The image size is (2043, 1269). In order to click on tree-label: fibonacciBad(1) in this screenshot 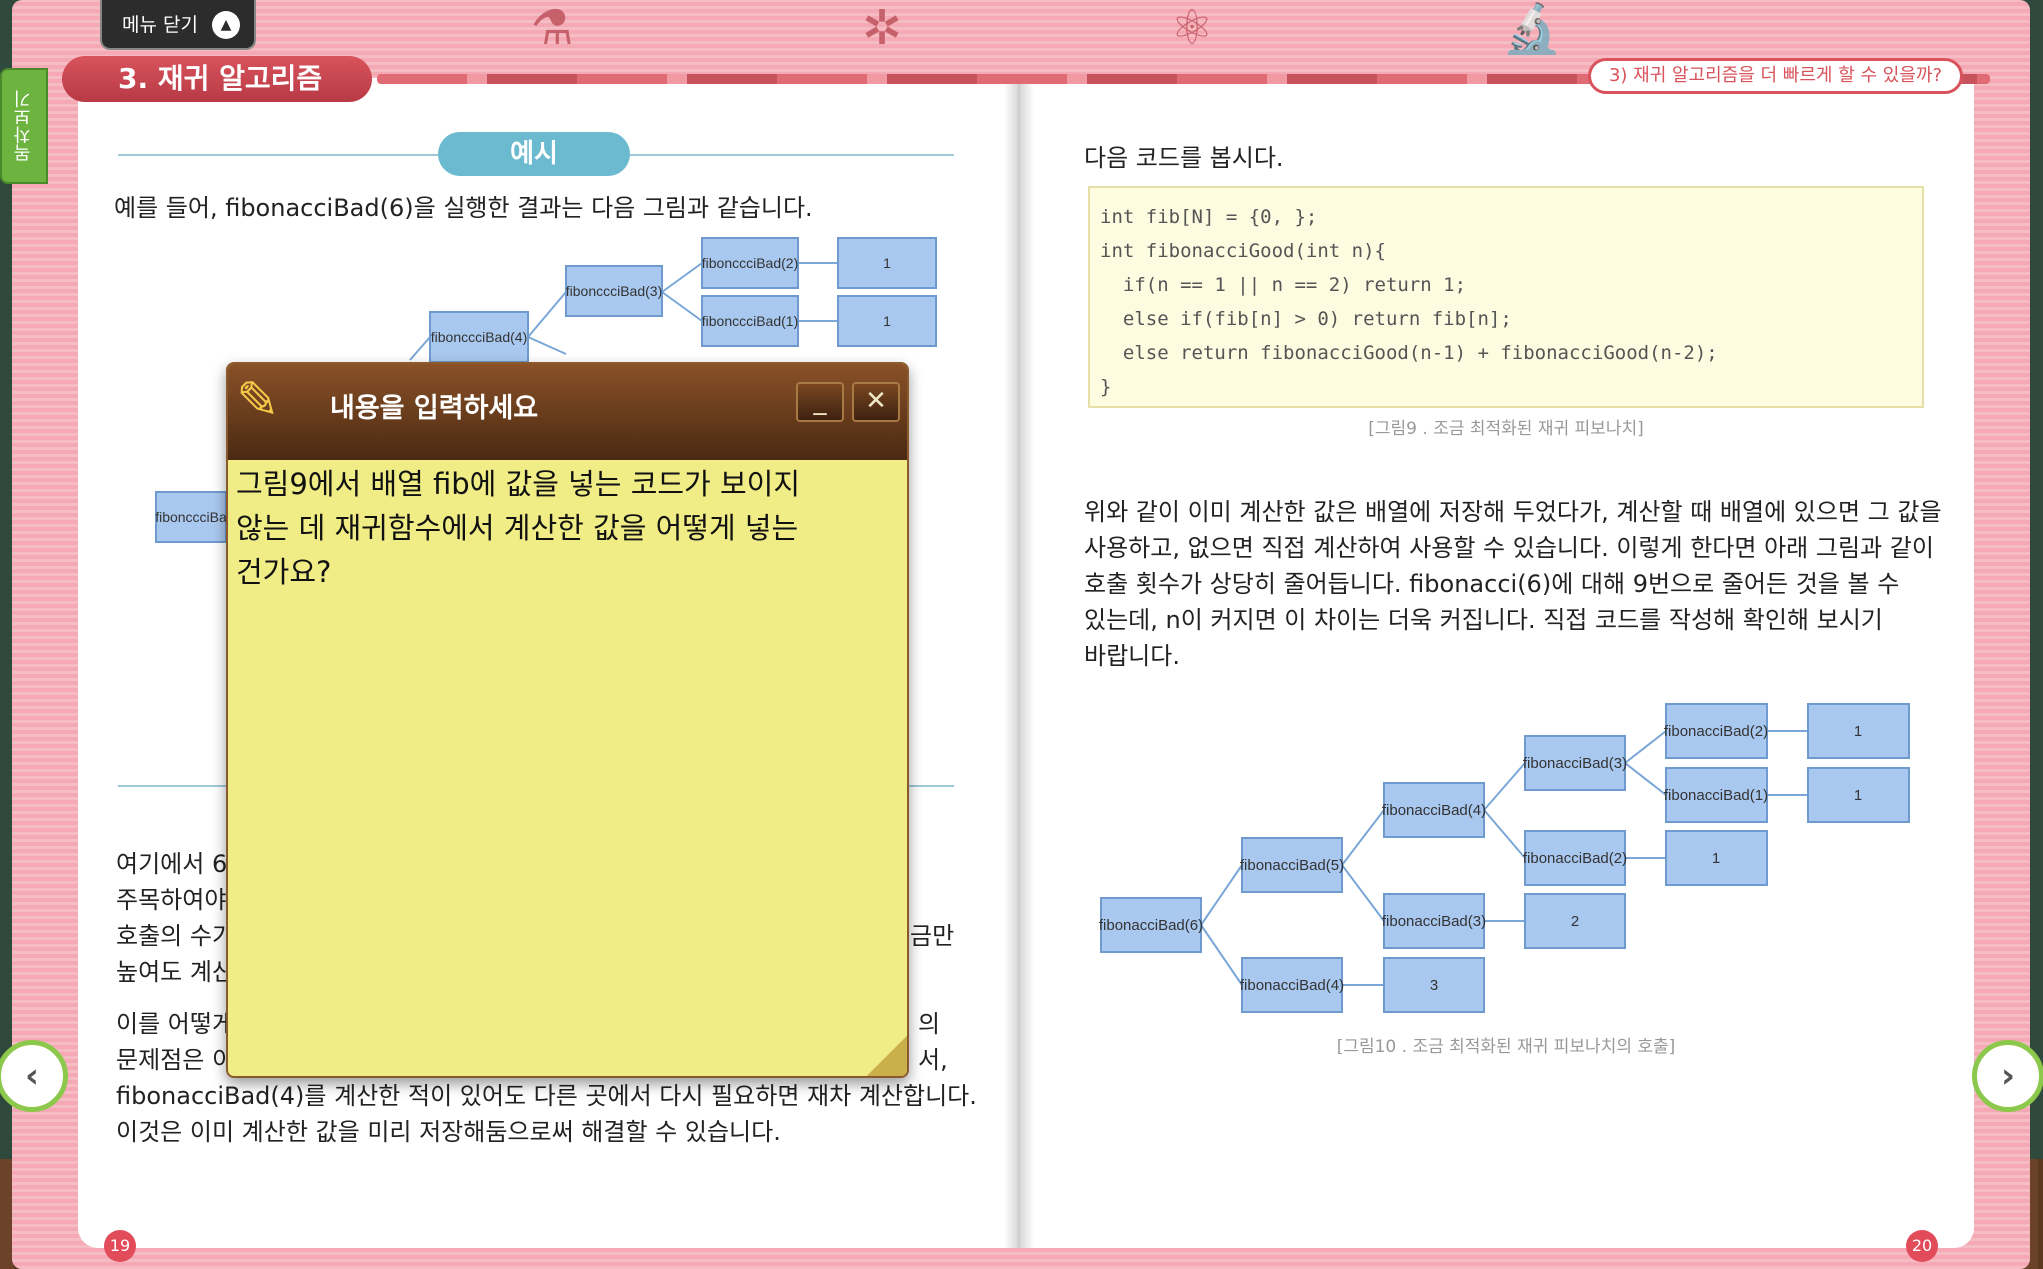, I will do `click(1716, 795)`.